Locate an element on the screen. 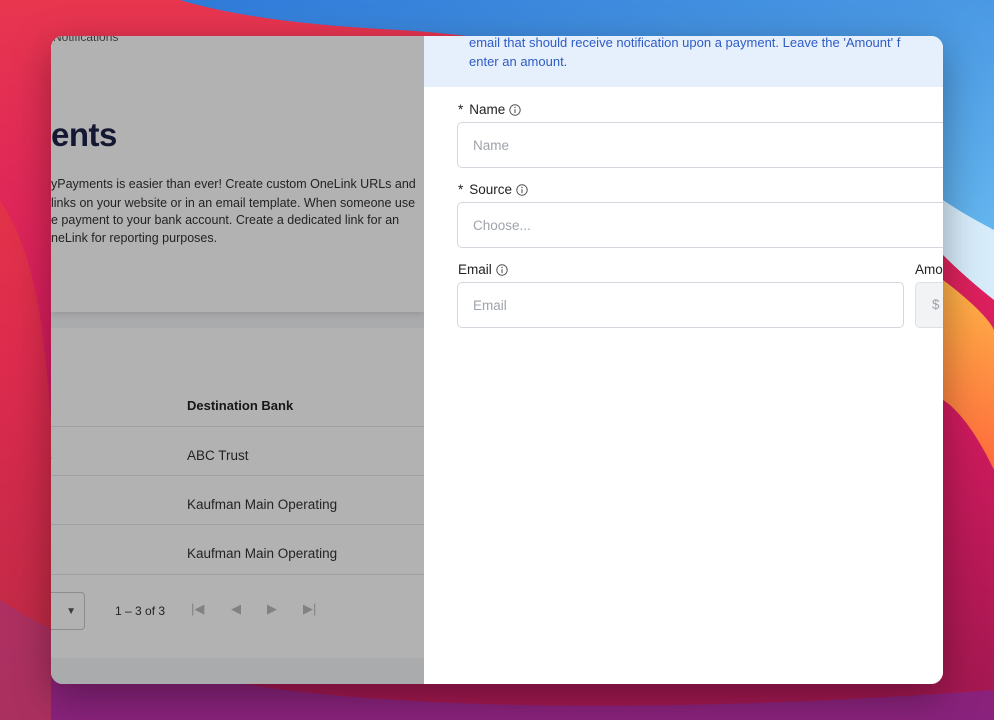 Image resolution: width=994 pixels, height=720 pixels. source-label-text: Source is located at coordinates (491, 189).